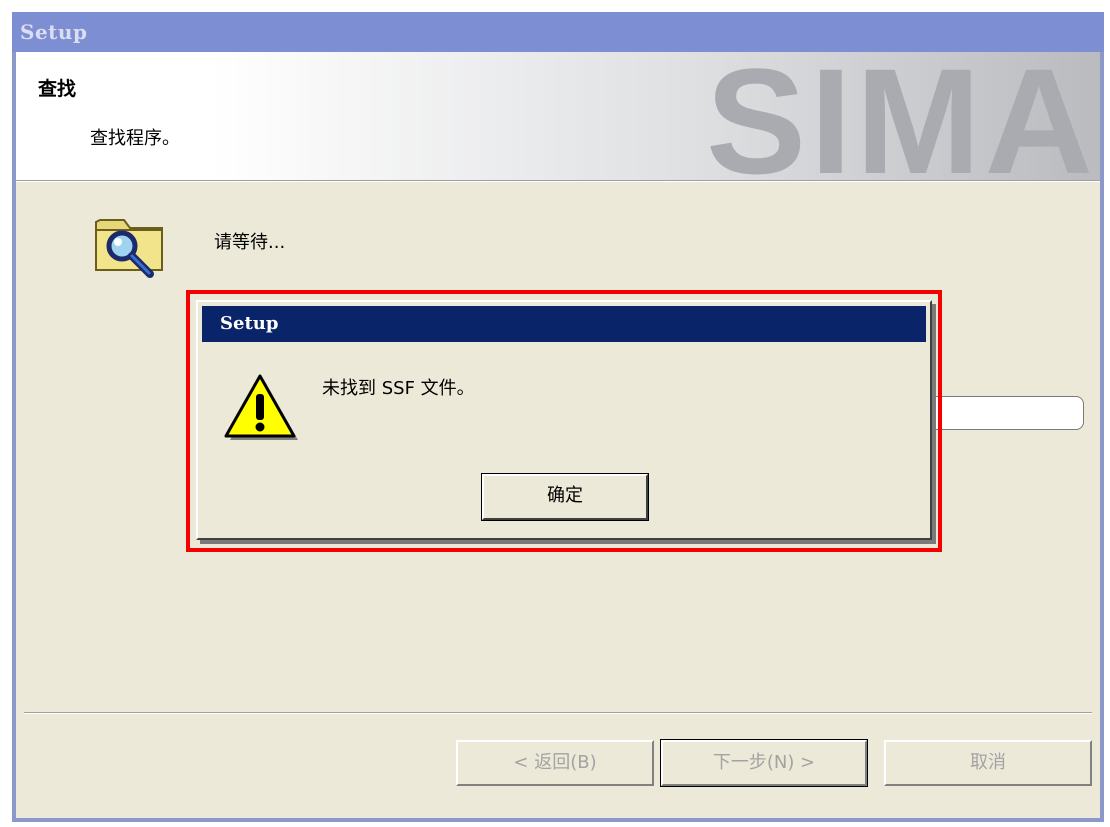  I want to click on window-title-bar: Setup, so click(558, 32).